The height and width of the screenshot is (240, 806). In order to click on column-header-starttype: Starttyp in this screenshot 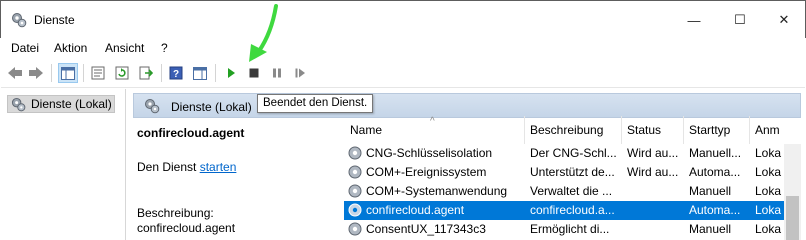, I will do `click(716, 130)`.